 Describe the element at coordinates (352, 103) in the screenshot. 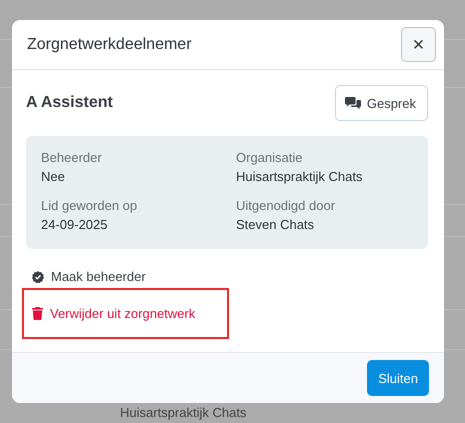

I see `chat-icon` at that location.